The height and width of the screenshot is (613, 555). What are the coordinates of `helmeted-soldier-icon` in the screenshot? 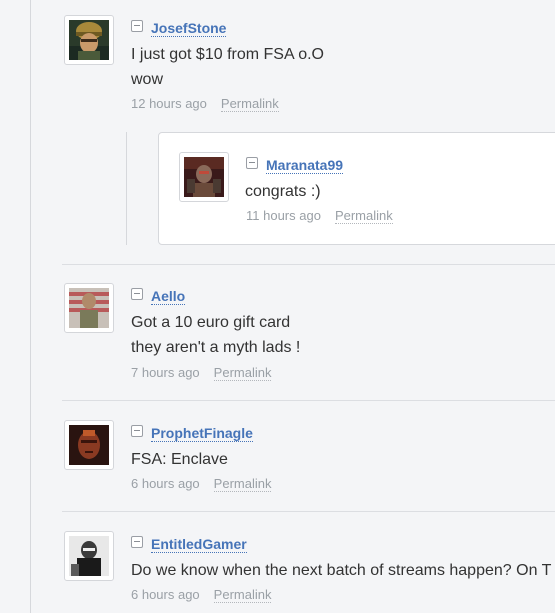 It's located at (89, 40).